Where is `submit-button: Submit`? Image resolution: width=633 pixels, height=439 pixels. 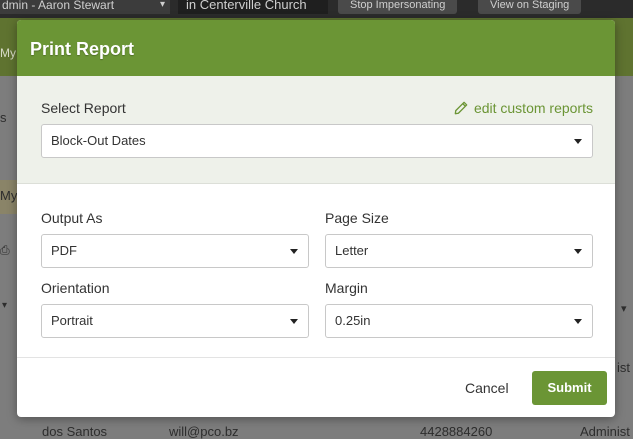
submit-button: Submit is located at coordinates (569, 388).